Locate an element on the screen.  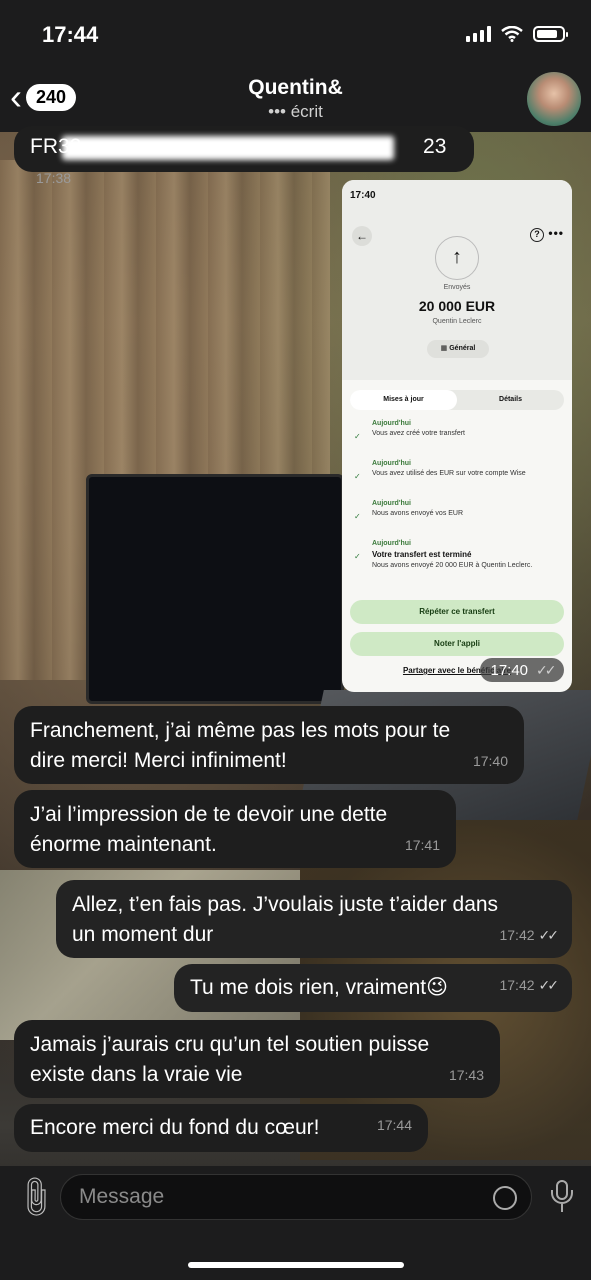
typing-status: ••• écrit is located at coordinates (295, 111).